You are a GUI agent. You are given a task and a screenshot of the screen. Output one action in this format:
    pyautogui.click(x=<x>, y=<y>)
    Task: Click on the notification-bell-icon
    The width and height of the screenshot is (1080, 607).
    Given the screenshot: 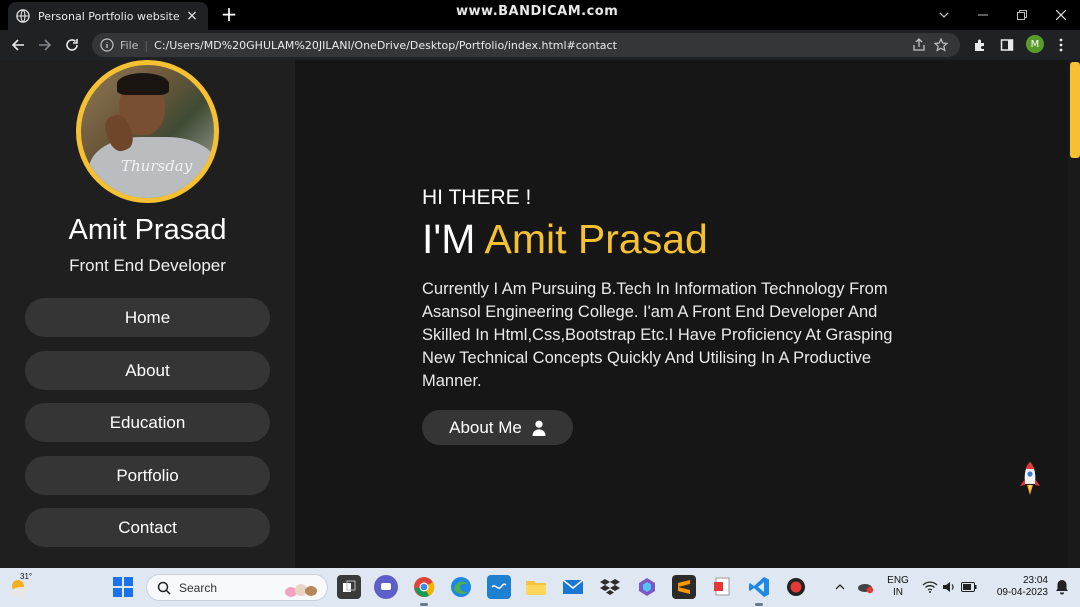 What is the action you would take?
    pyautogui.click(x=1062, y=587)
    